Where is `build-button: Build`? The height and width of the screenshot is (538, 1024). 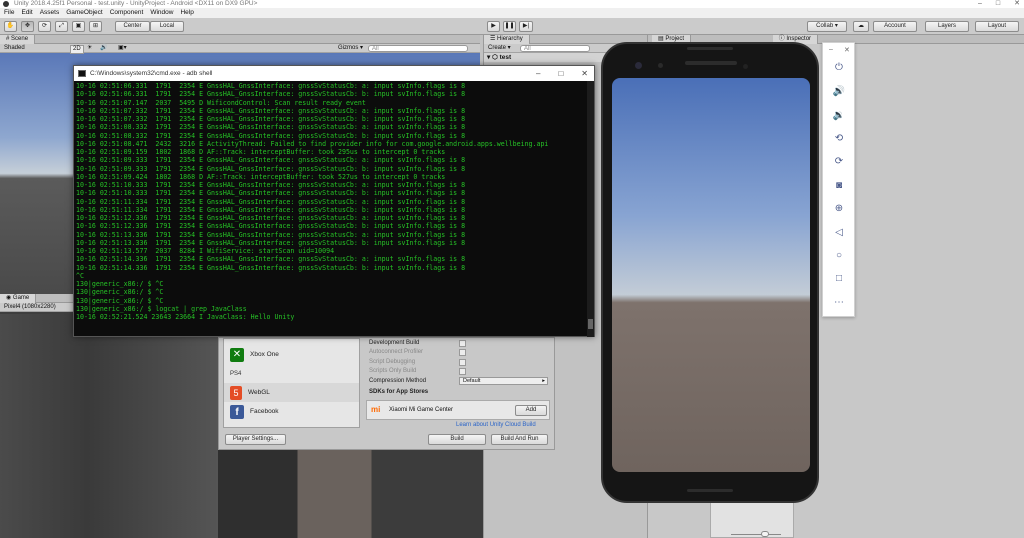
build-button: Build is located at coordinates (457, 439).